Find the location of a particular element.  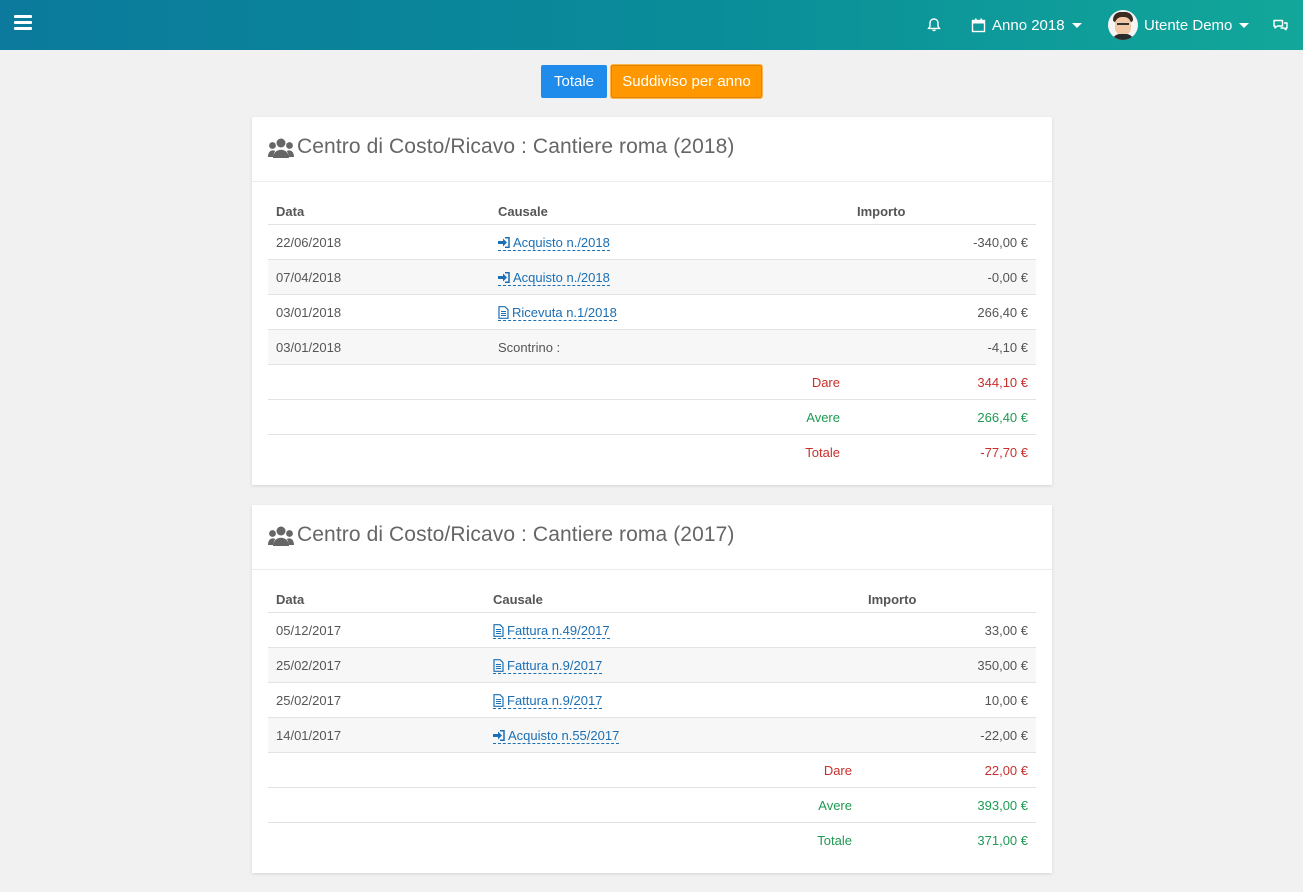

causale-link: Acquisto n.55/2017 is located at coordinates (556, 735).